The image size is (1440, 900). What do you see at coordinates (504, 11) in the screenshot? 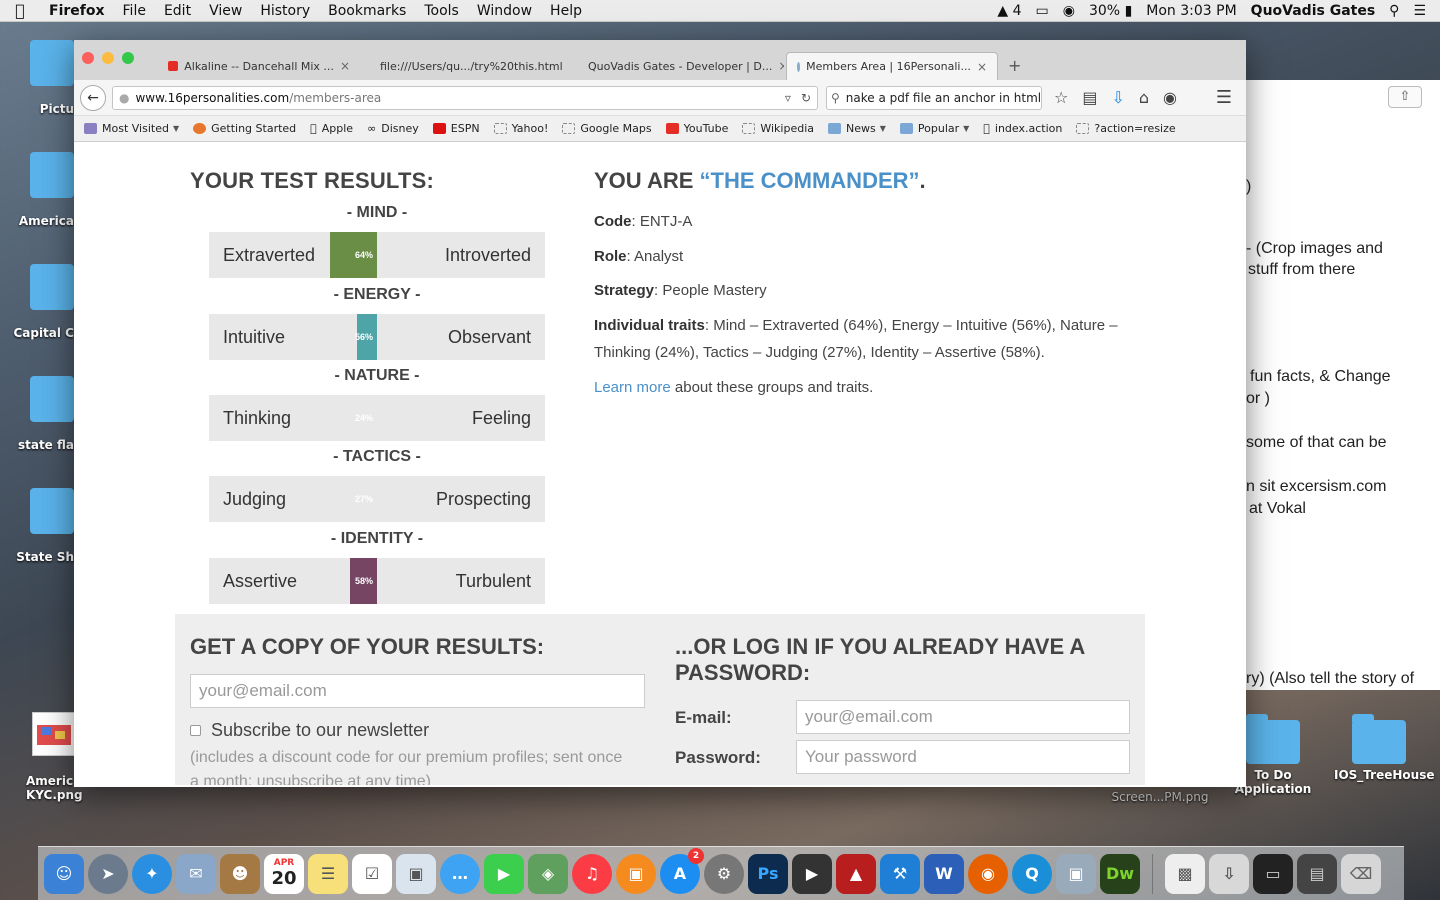
I see `menu-window: Window` at bounding box center [504, 11].